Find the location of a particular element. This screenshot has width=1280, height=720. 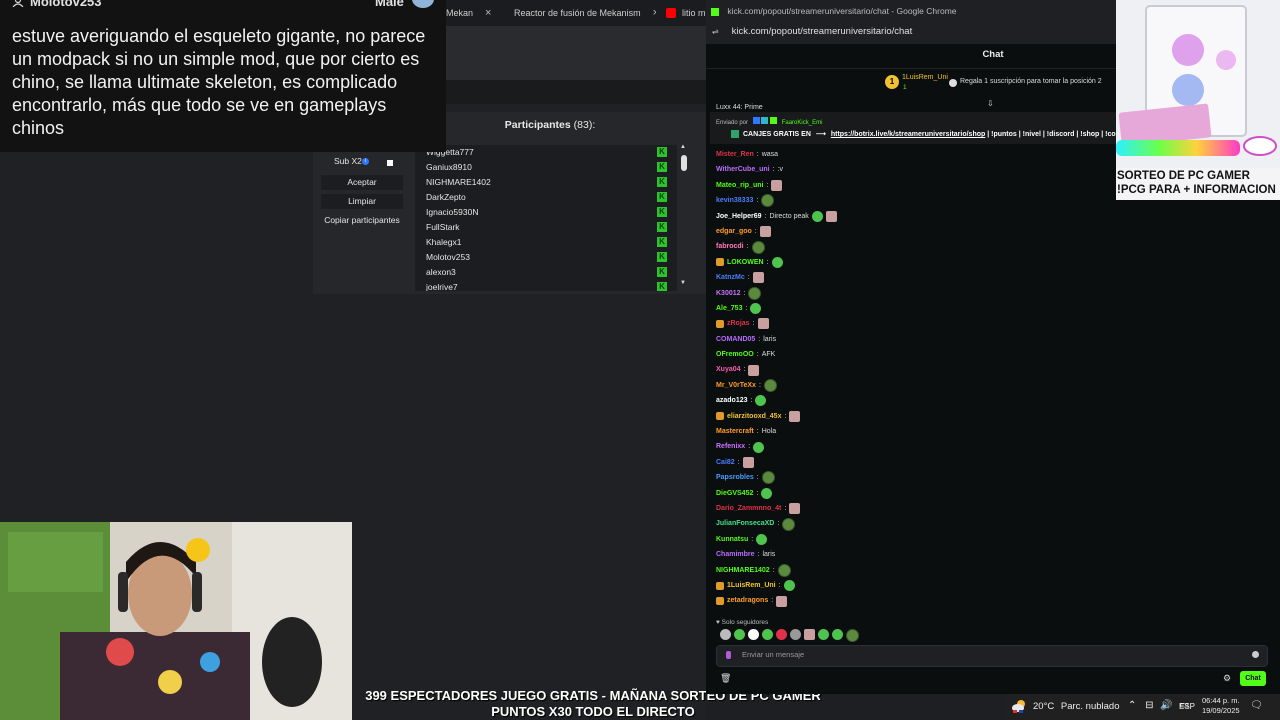

sent-by-user: FaaroKick_Emi is located at coordinates (802, 123).